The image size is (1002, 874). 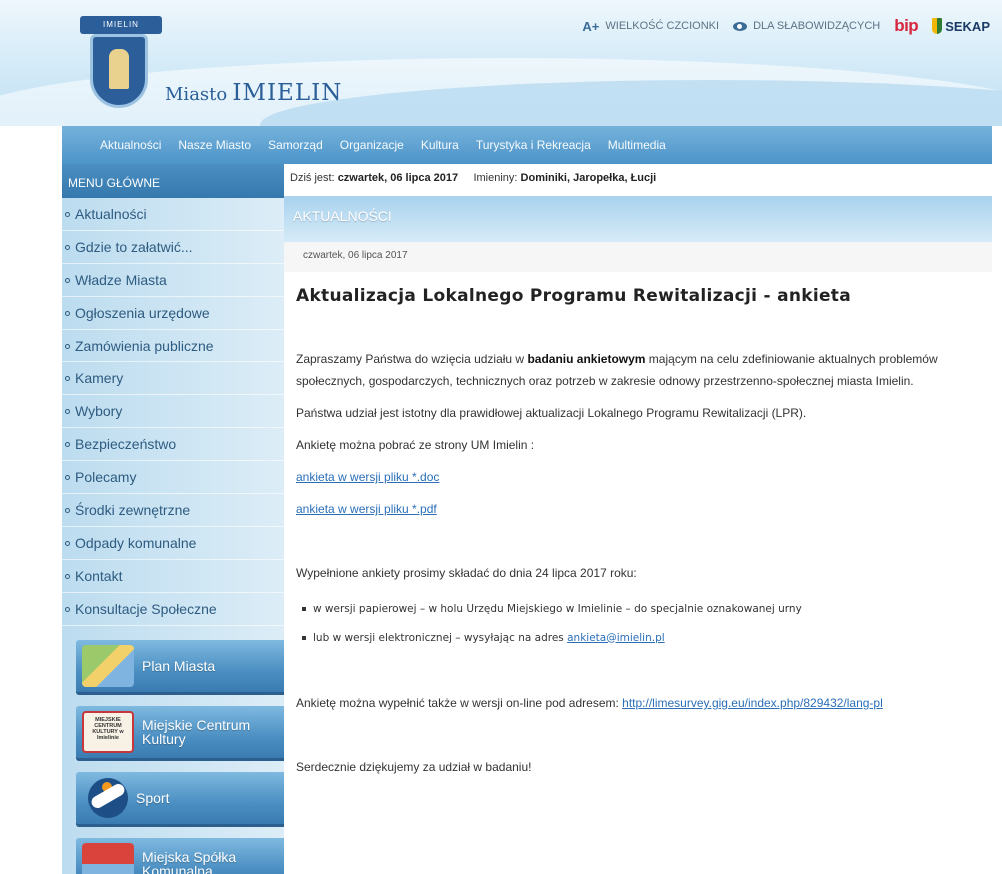 What do you see at coordinates (440, 145) in the screenshot?
I see `nav-item-kultura: Kultura` at bounding box center [440, 145].